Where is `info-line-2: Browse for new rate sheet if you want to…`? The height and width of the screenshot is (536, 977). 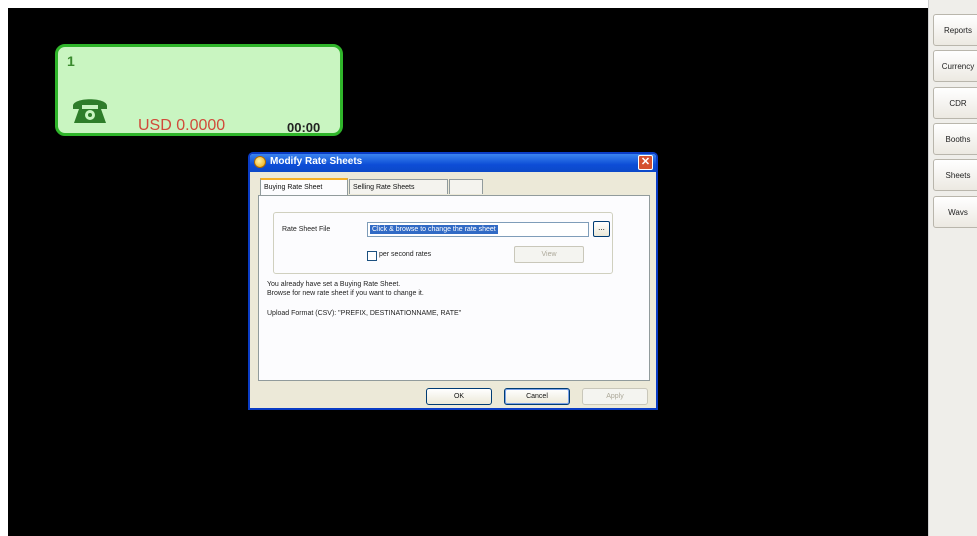
info-line-2: Browse for new rate sheet if you want to… is located at coordinates (345, 293).